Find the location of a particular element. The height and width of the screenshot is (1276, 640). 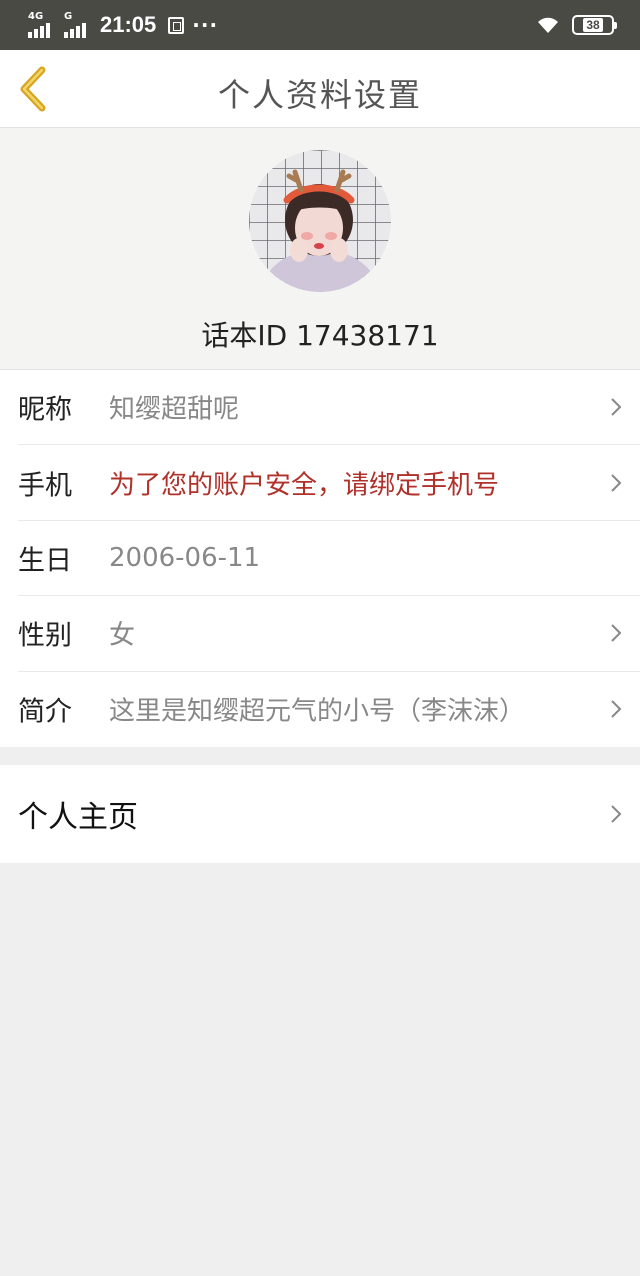

signal-icon-sim2: G is located at coordinates (77, 25).